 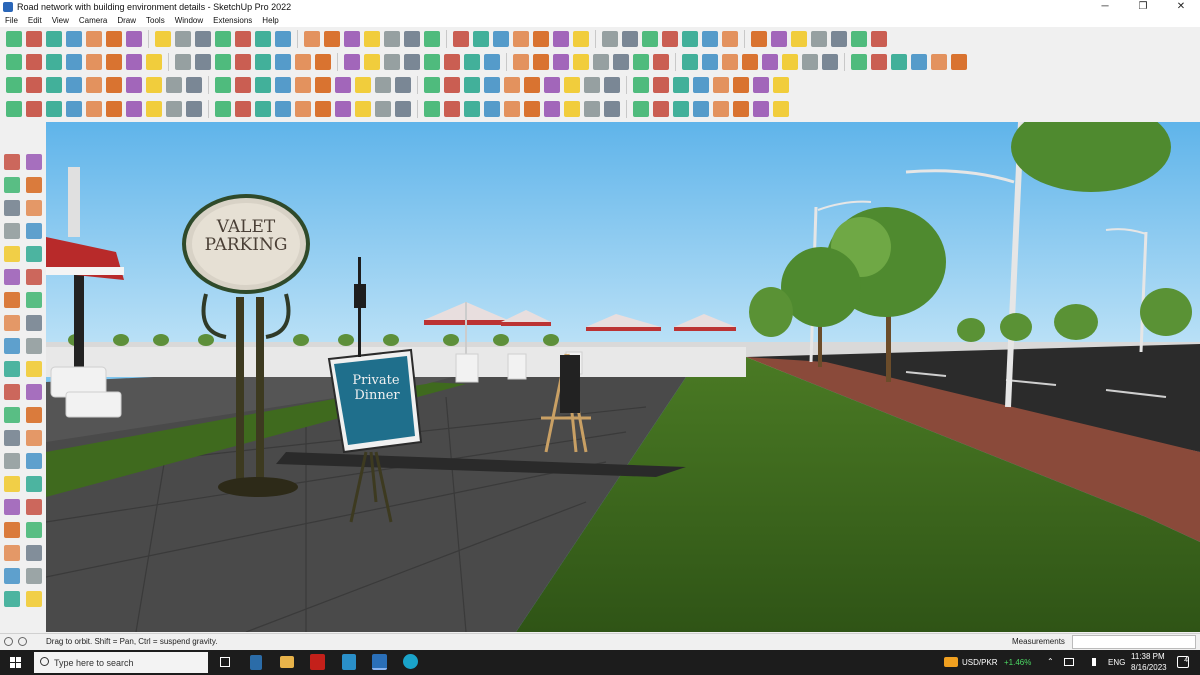 I want to click on network-icon, so click(x=1069, y=662).